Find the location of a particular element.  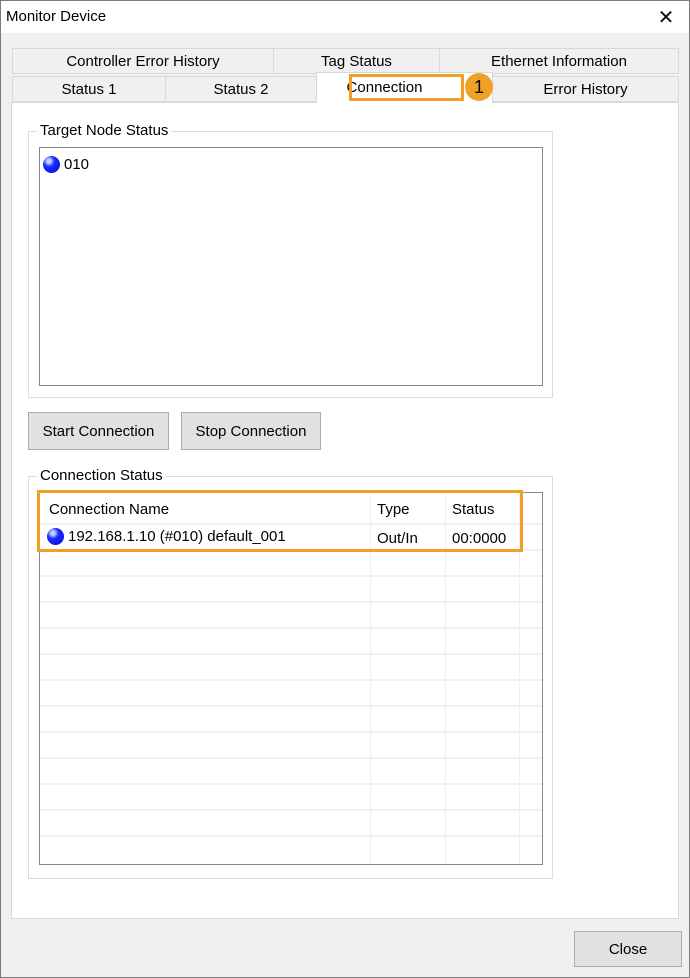

column-header-status: Status is located at coordinates (473, 509).